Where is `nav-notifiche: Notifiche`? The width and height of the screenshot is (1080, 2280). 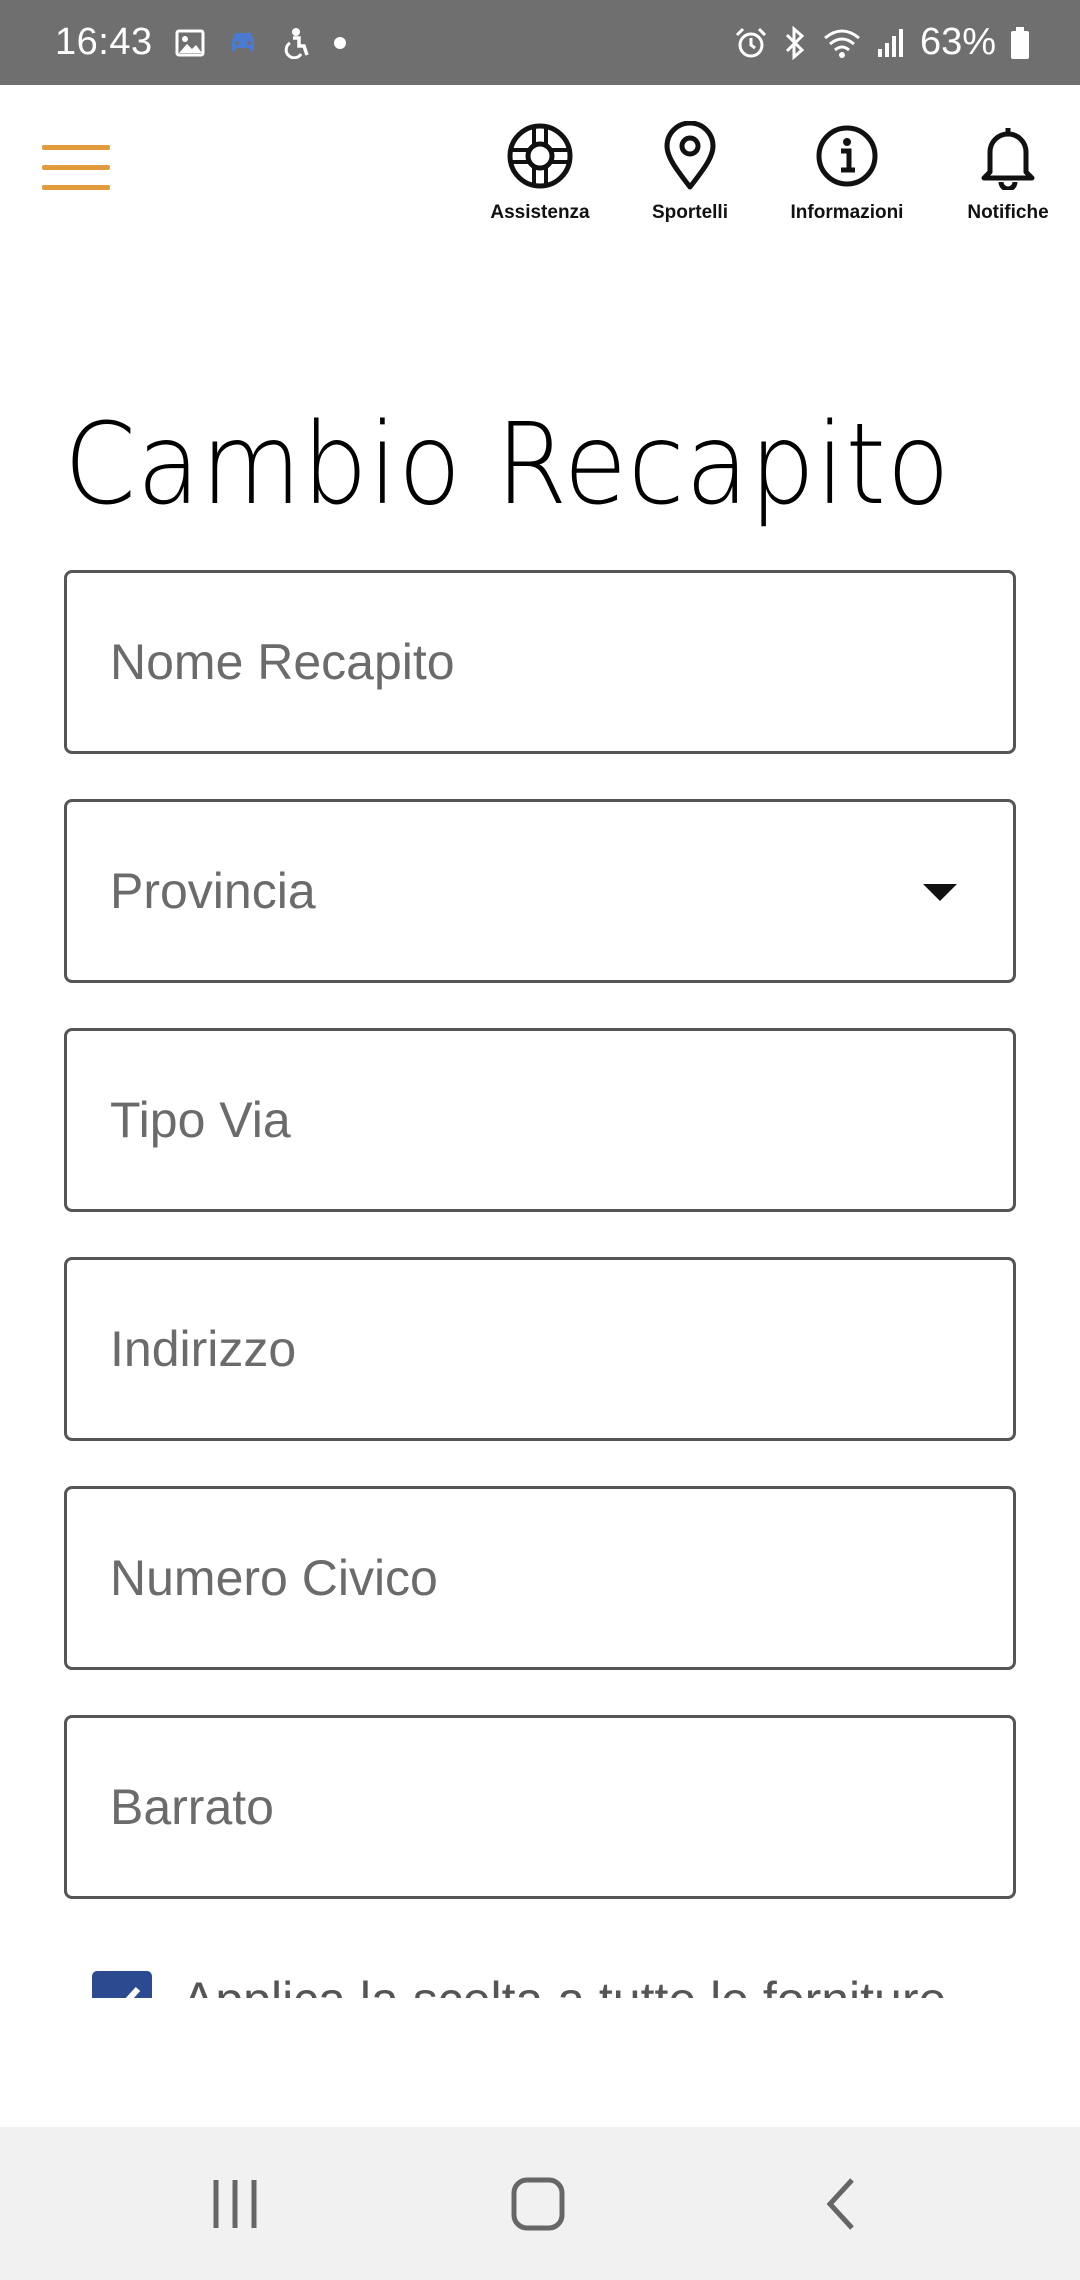
nav-notifiche: Notifiche is located at coordinates (1006, 172).